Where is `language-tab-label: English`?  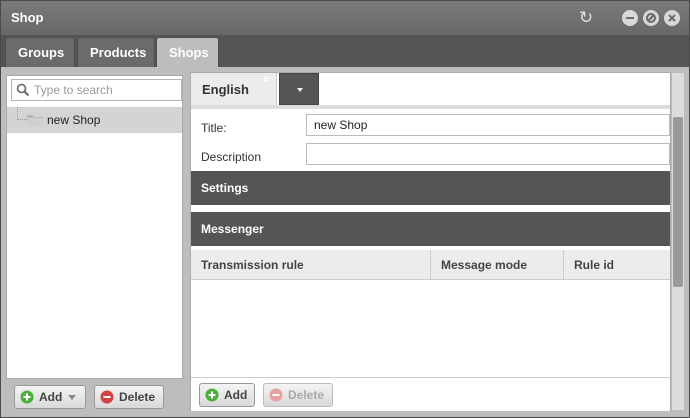 language-tab-label: English is located at coordinates (225, 89).